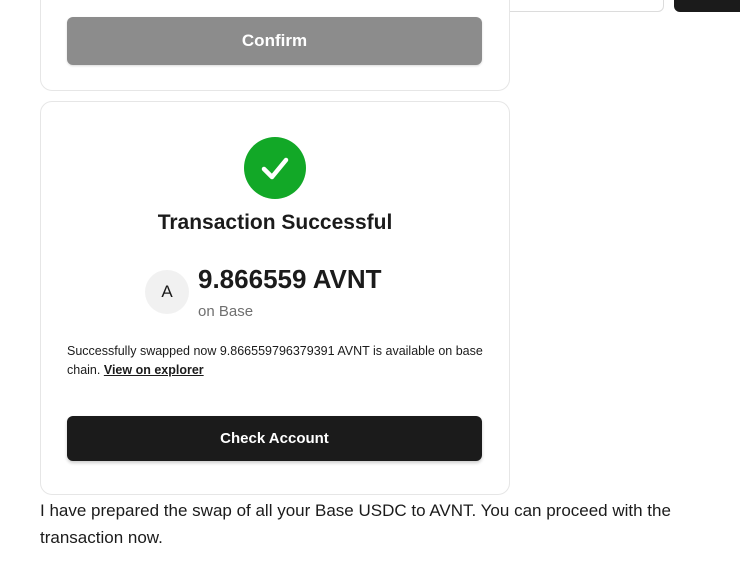  What do you see at coordinates (154, 370) in the screenshot?
I see `view-on-explorer-link: View on explorer` at bounding box center [154, 370].